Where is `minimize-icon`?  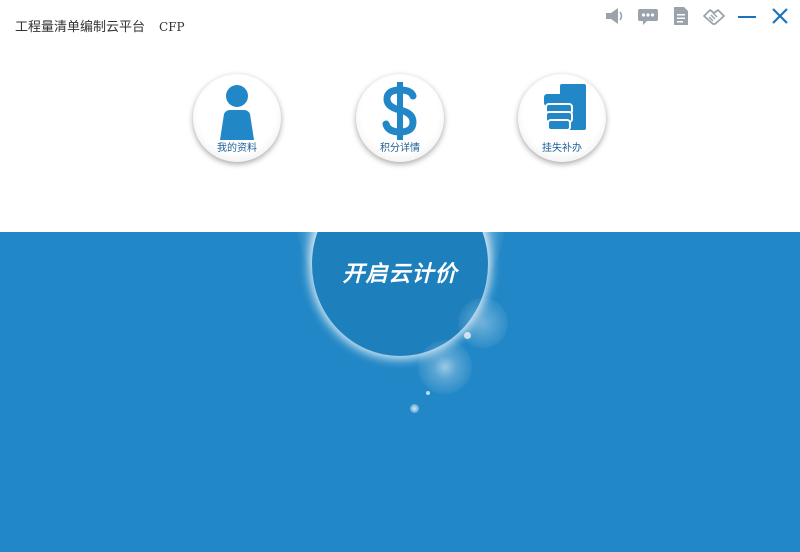 minimize-icon is located at coordinates (747, 16).